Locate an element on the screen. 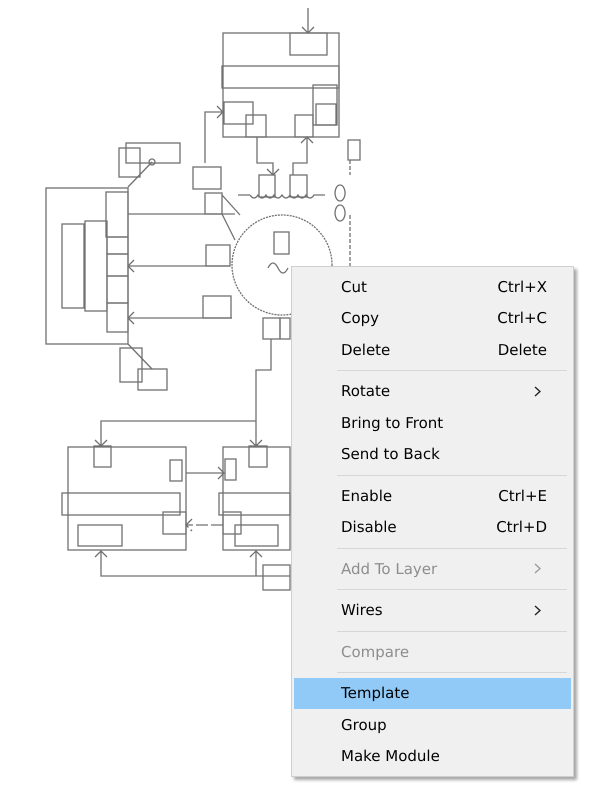 The height and width of the screenshot is (793, 589). menu-item: Group is located at coordinates (432, 724).